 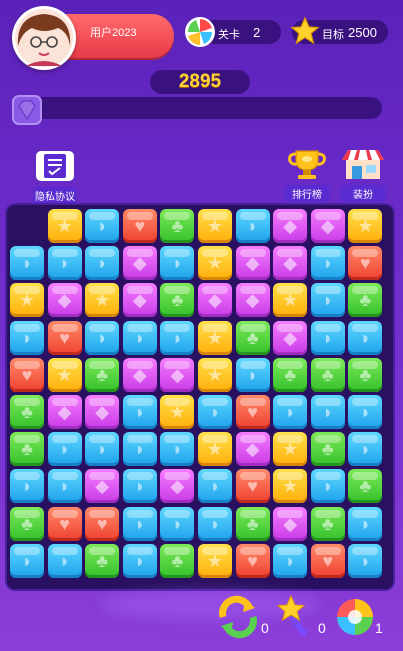 What do you see at coordinates (55, 177) in the screenshot?
I see `privacy-policy-button: 隐私协议` at bounding box center [55, 177].